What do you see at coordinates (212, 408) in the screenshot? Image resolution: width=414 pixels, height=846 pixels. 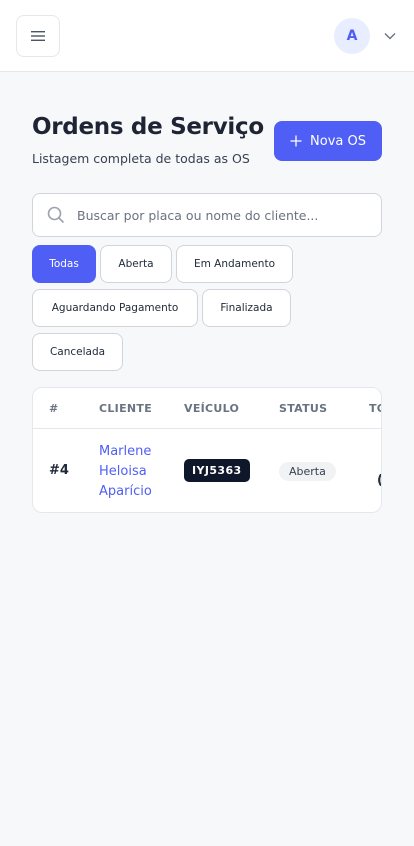 I see `column-header-vehicle: VEÍCULO` at bounding box center [212, 408].